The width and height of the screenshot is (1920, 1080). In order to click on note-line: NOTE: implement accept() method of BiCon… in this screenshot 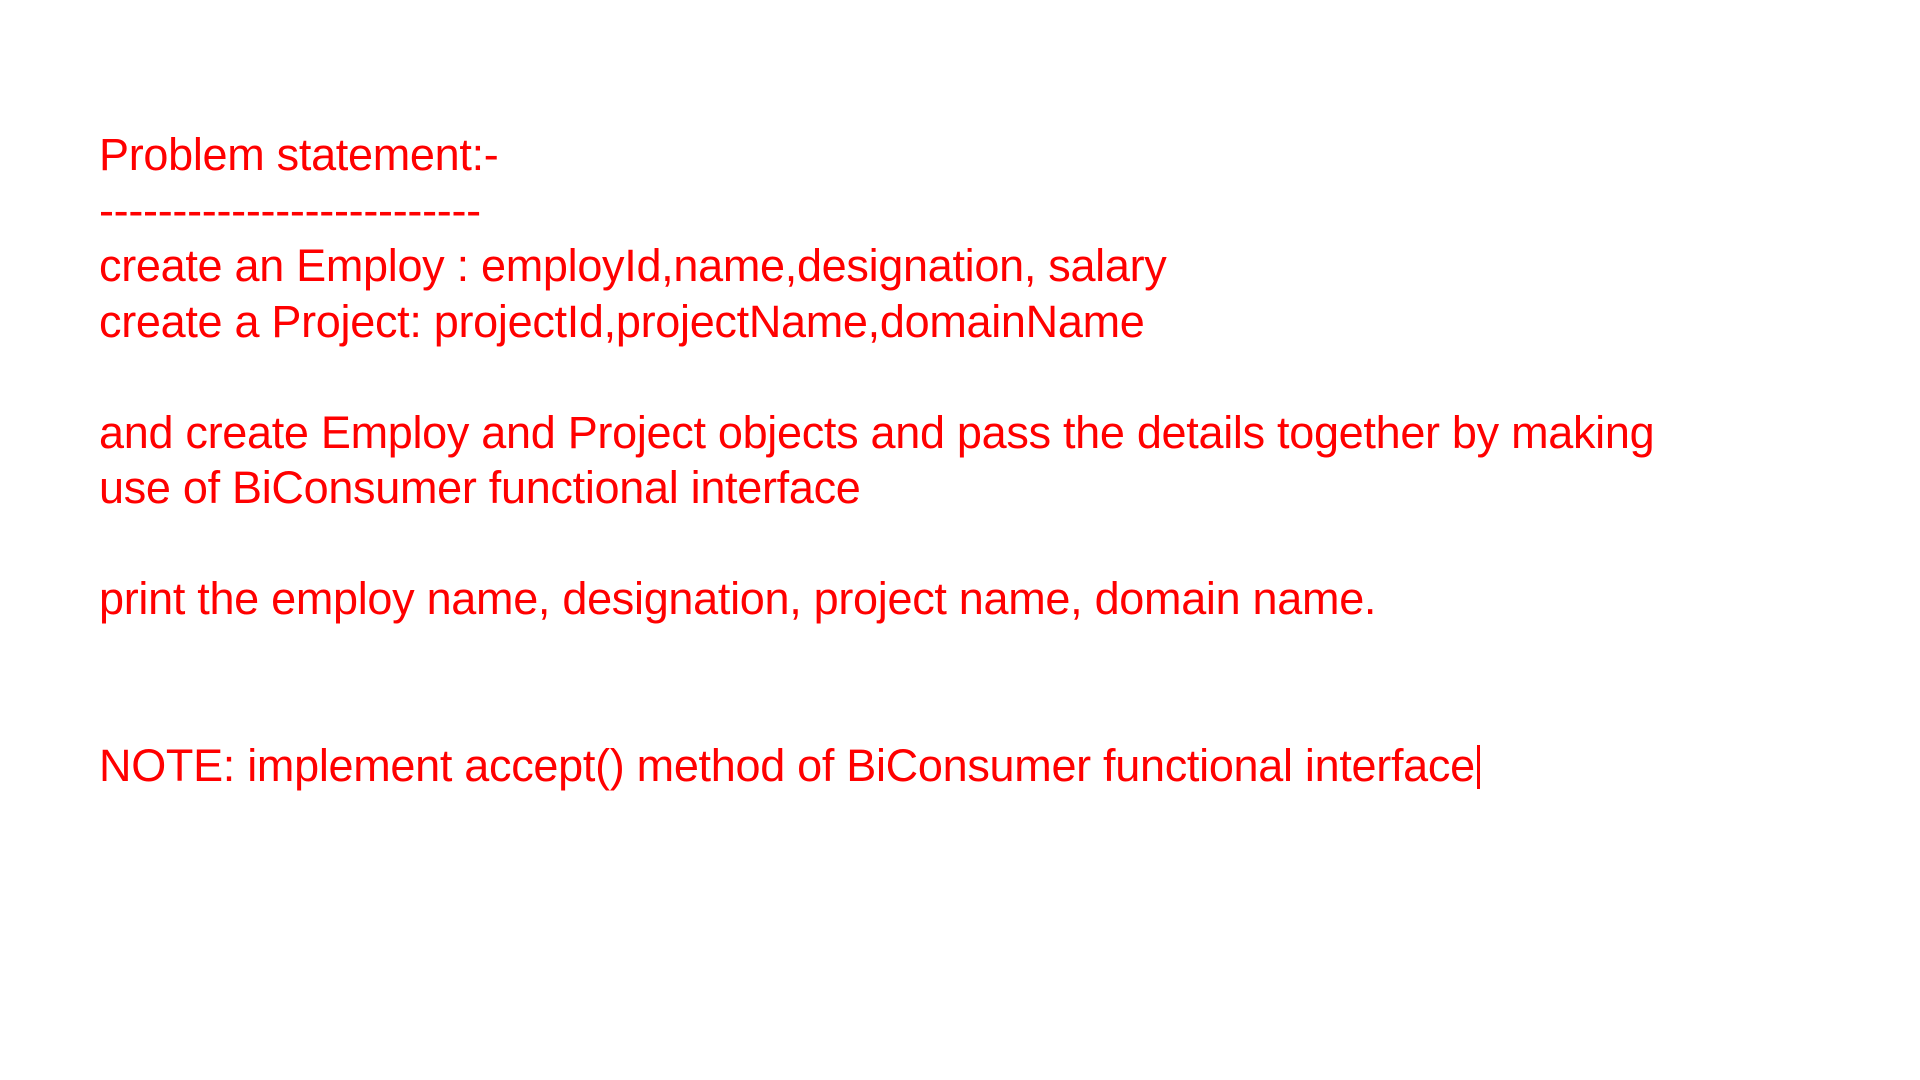, I will do `click(787, 765)`.